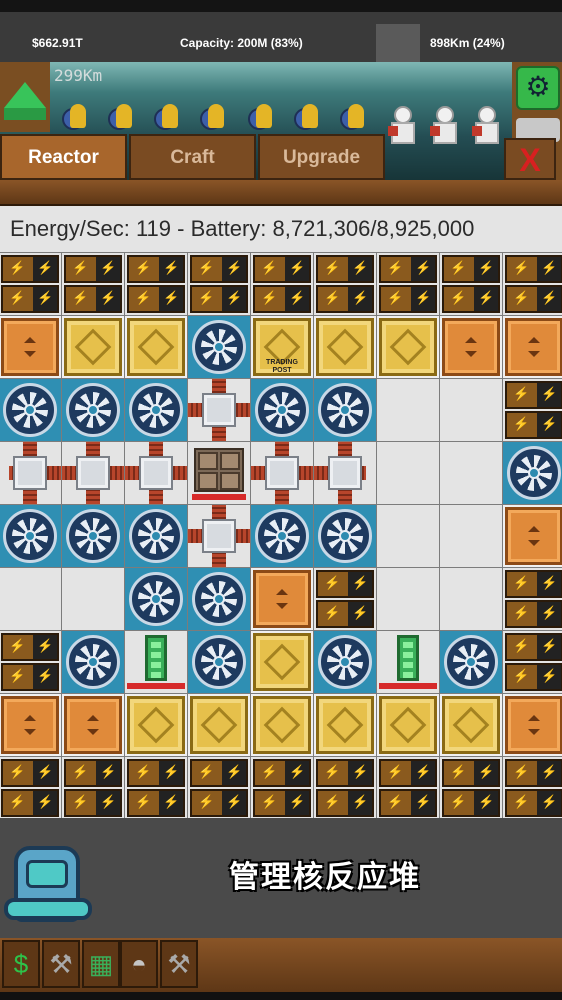  Describe the element at coordinates (48, 884) in the screenshot. I see `backpack-icon` at that location.